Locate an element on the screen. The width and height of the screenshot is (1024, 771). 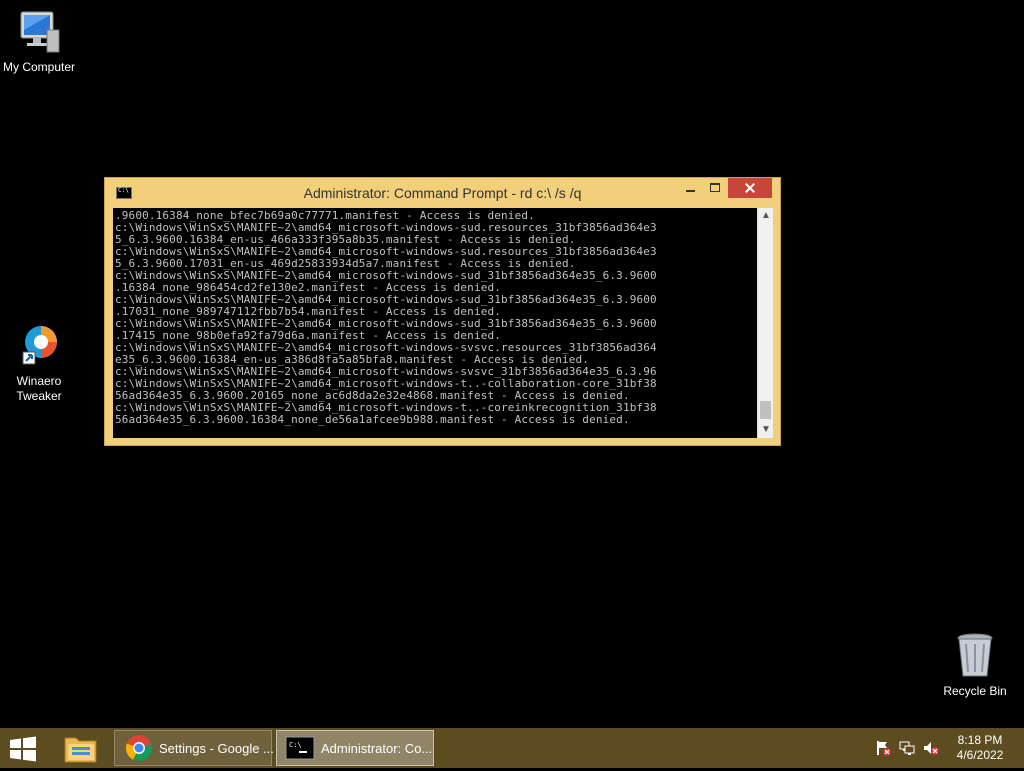
desktop-icon-label: My Computer is located at coordinates (39, 67).